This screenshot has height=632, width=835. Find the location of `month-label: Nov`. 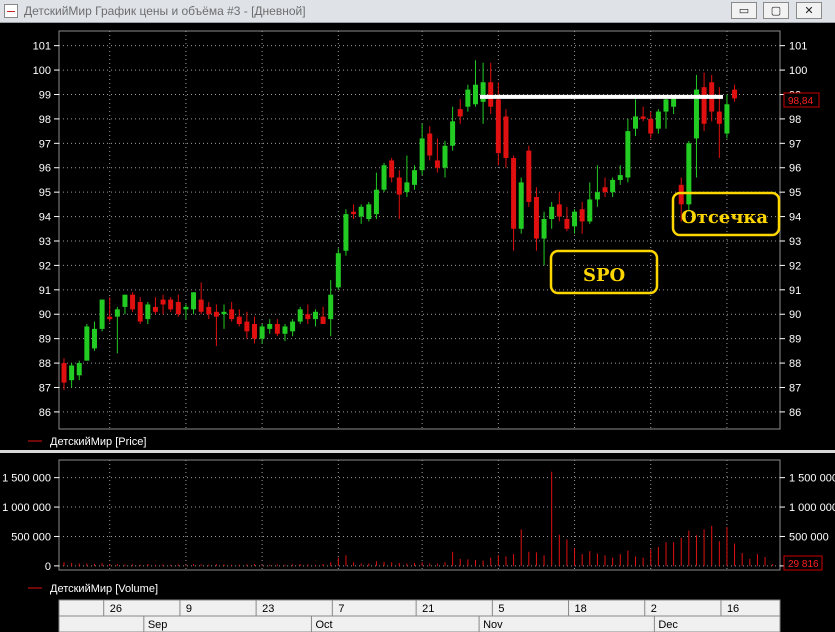

month-label: Nov is located at coordinates (493, 625).